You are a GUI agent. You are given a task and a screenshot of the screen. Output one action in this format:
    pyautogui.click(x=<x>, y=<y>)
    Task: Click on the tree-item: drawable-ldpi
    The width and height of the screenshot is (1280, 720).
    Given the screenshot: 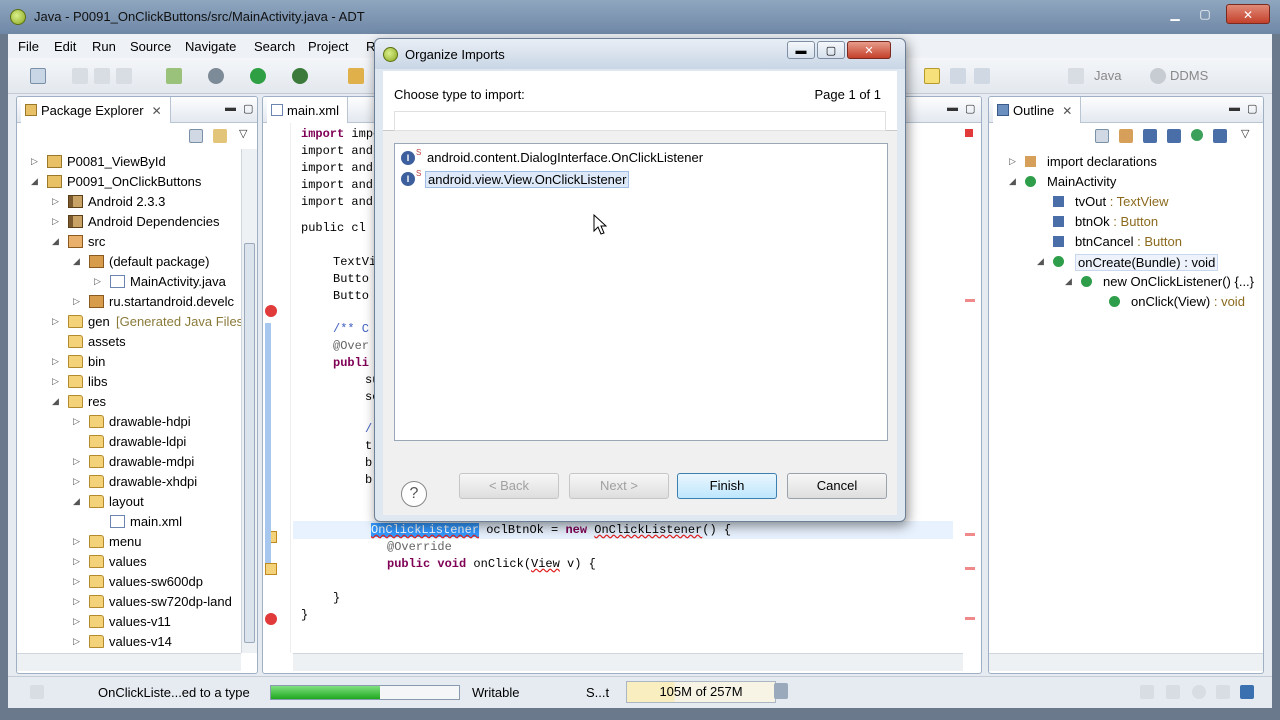 What is the action you would take?
    pyautogui.click(x=129, y=442)
    